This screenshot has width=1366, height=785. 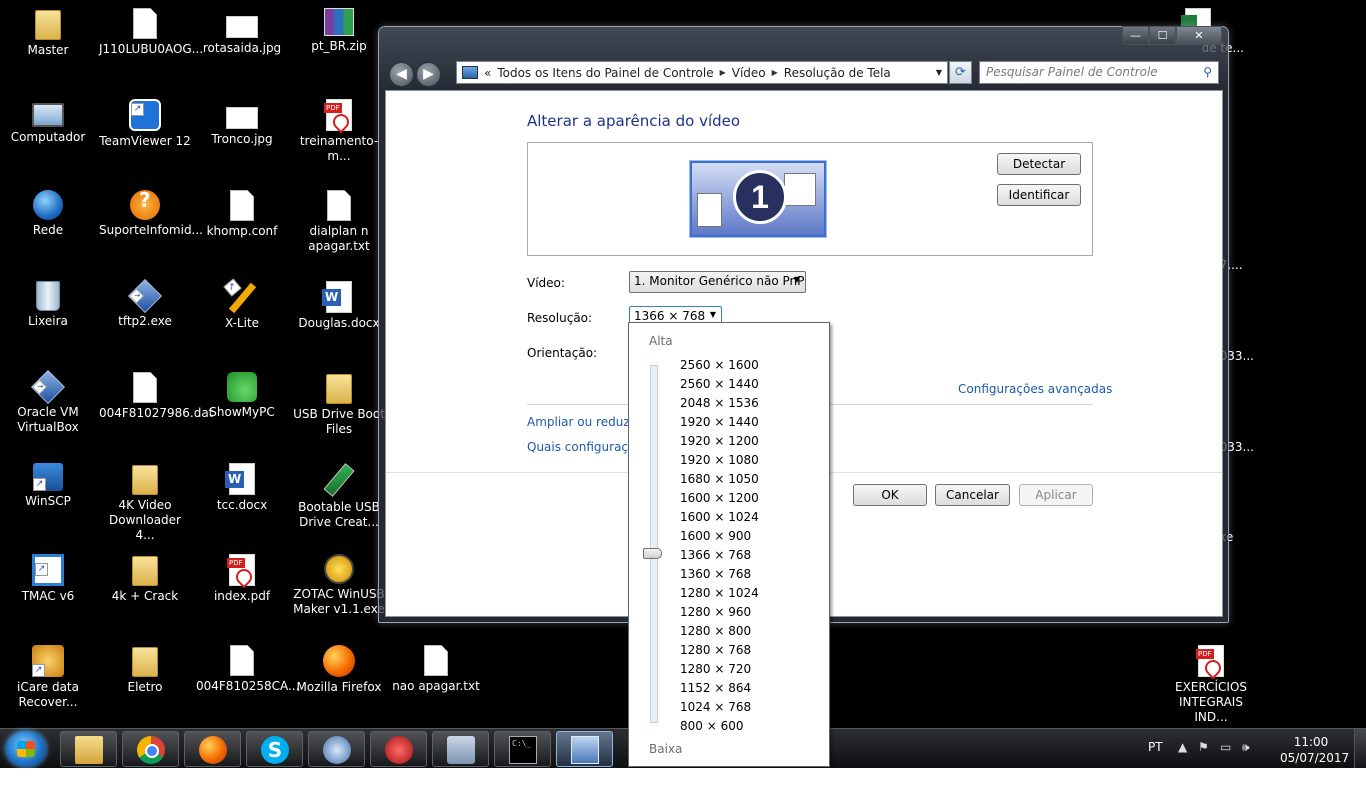 What do you see at coordinates (719, 631) in the screenshot?
I see `resolution-option: 1280 × 800` at bounding box center [719, 631].